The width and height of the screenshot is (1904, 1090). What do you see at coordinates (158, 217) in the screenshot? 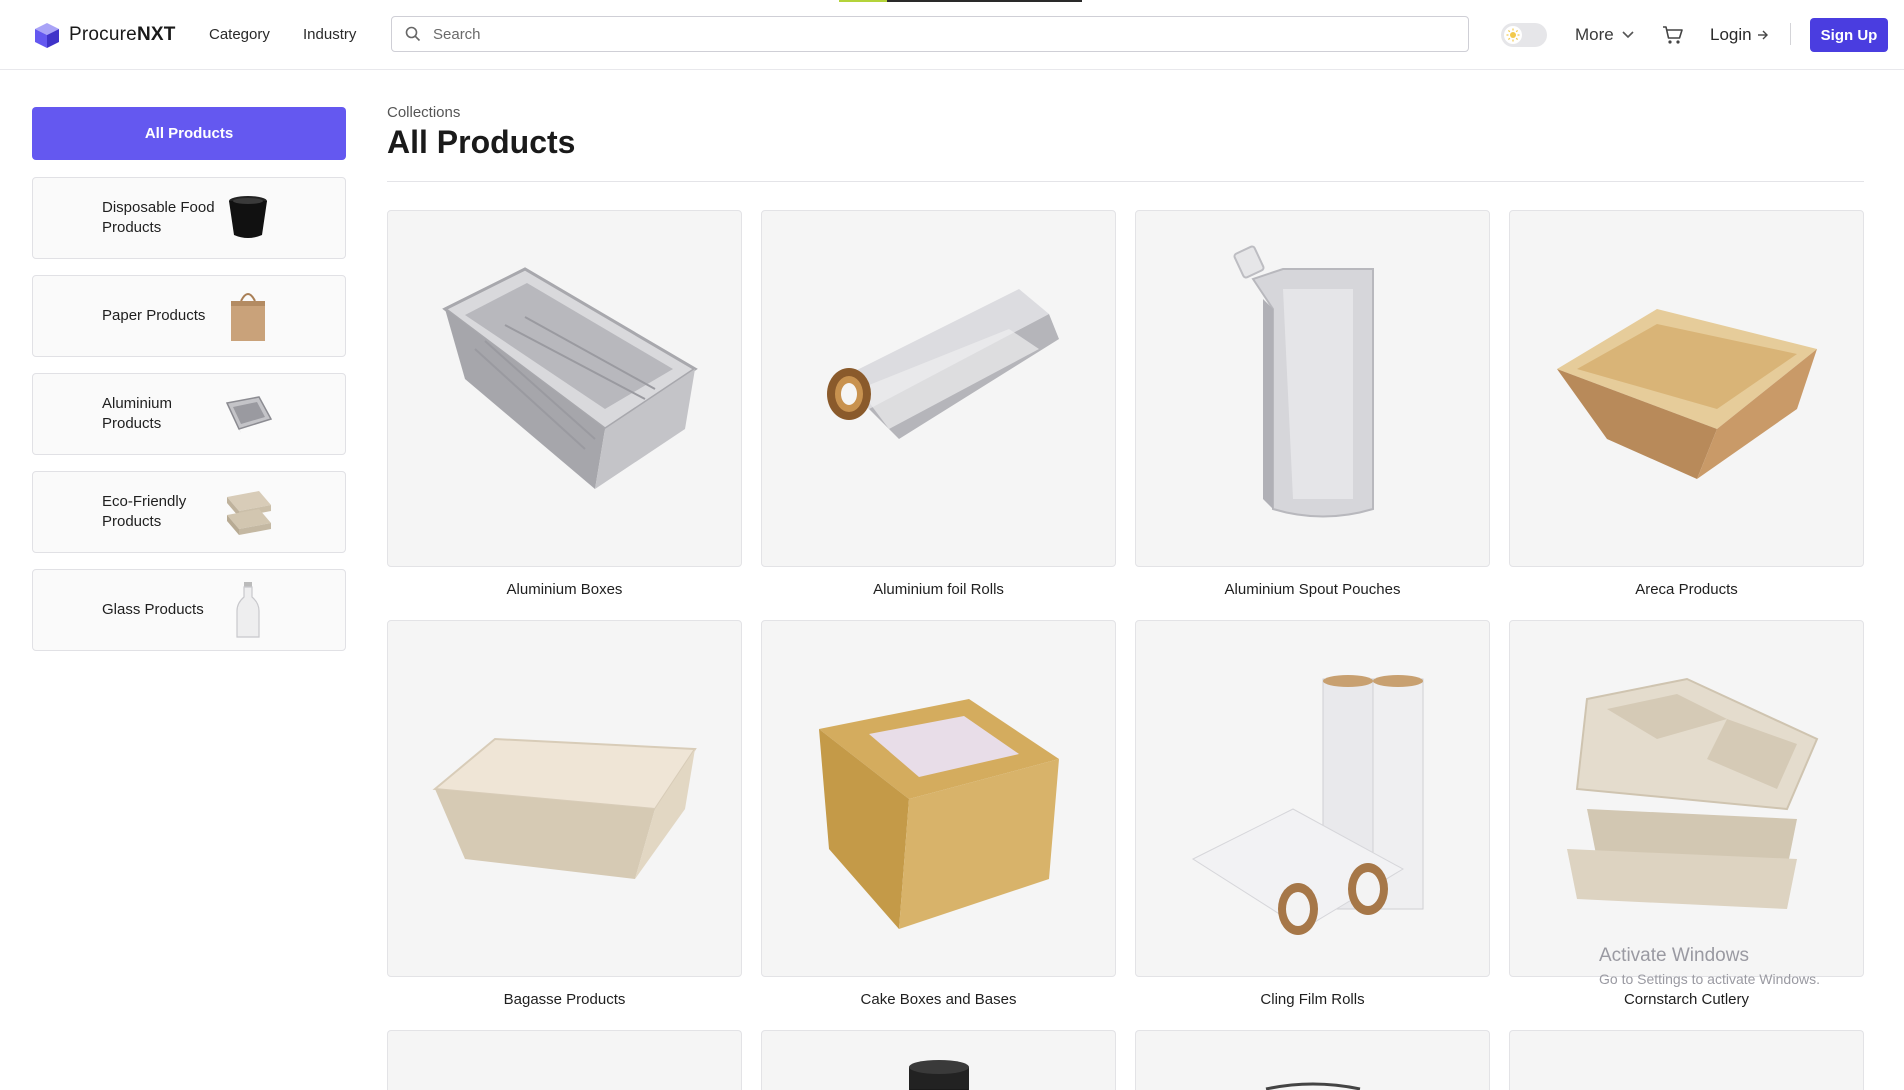
I see `sidebar-item-label: Disposable Food Products` at bounding box center [158, 217].